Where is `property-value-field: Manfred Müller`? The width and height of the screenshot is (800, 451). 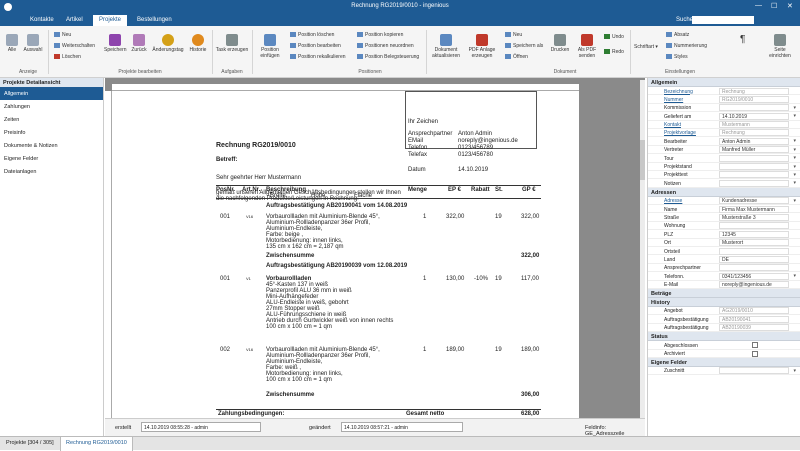 property-value-field: Manfred Müller is located at coordinates (754, 150).